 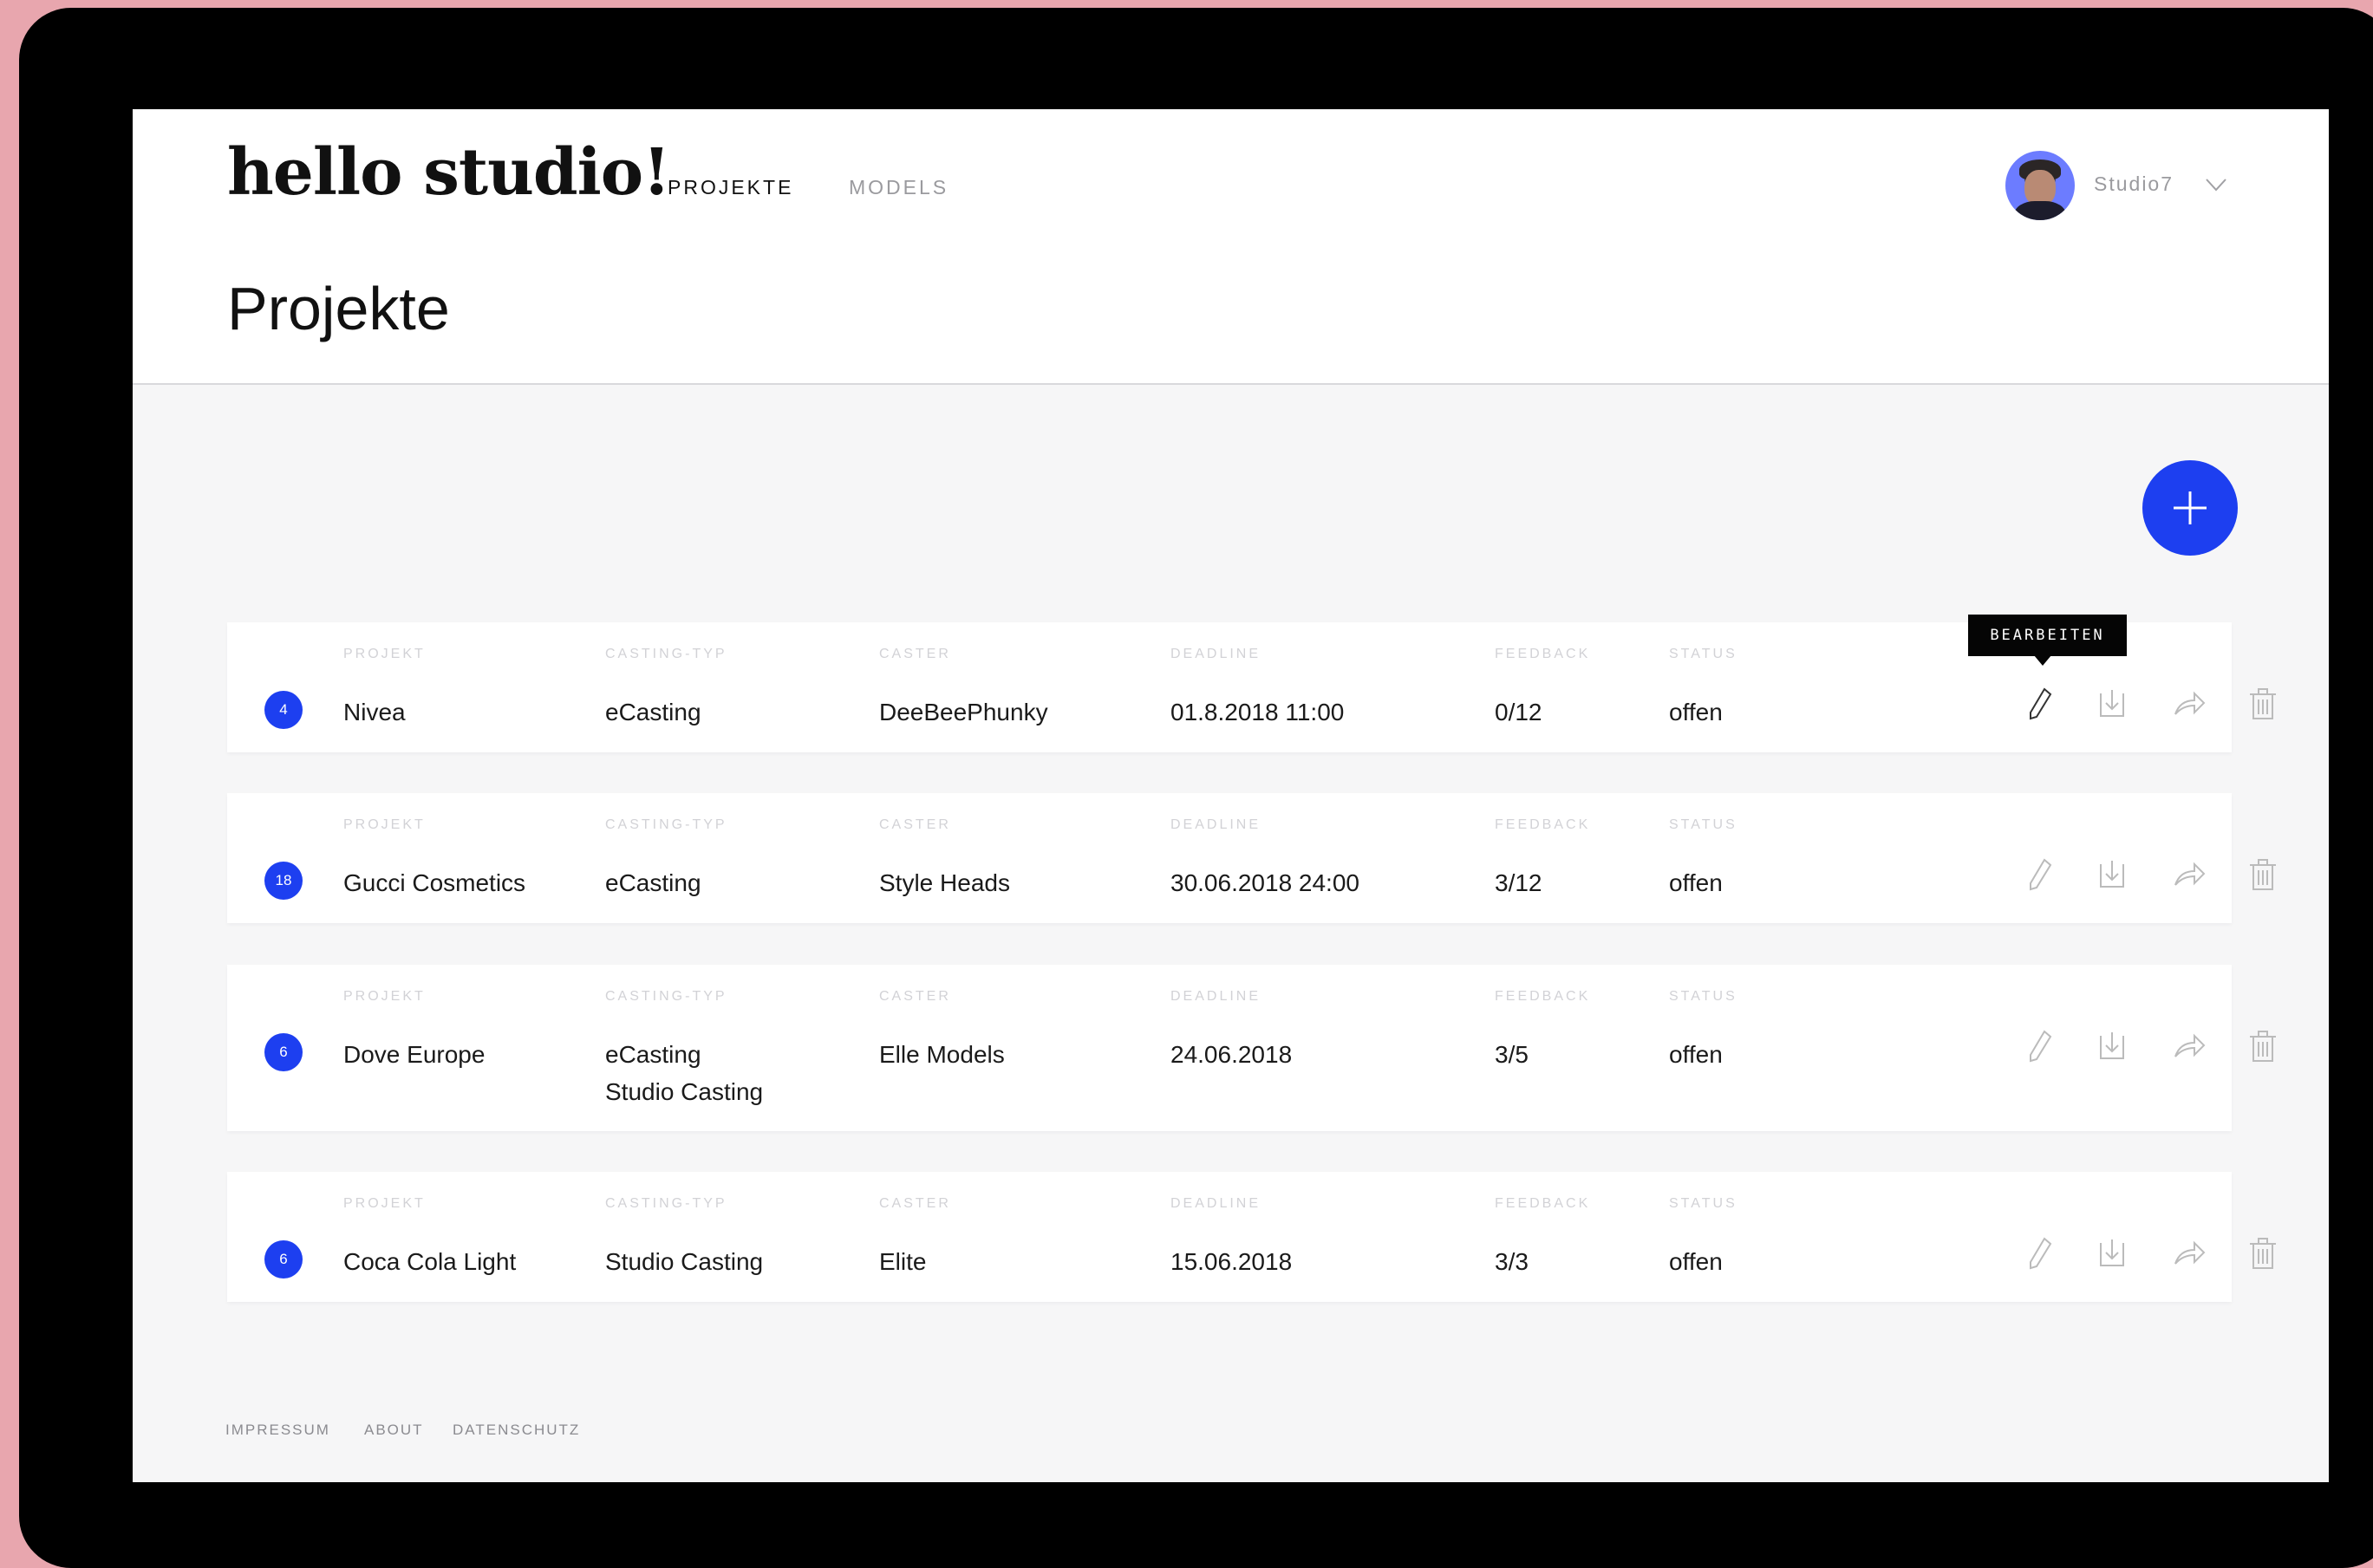 What do you see at coordinates (1231, 1261) in the screenshot?
I see `deadline: 15.06.2018` at bounding box center [1231, 1261].